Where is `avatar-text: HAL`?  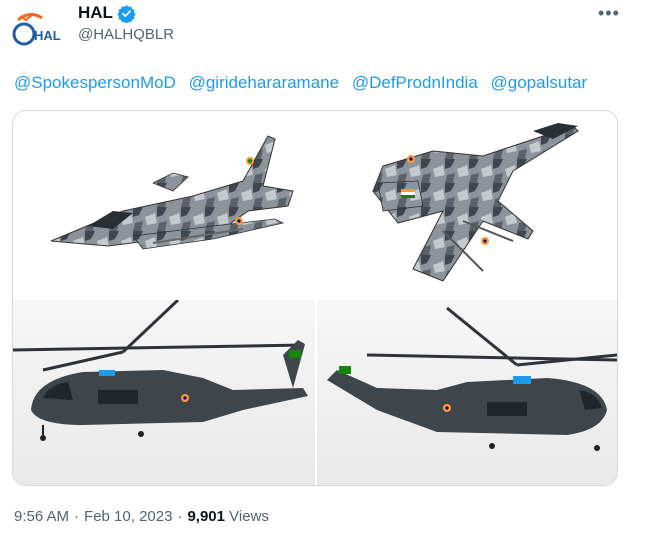
avatar-text: HAL is located at coordinates (47, 35).